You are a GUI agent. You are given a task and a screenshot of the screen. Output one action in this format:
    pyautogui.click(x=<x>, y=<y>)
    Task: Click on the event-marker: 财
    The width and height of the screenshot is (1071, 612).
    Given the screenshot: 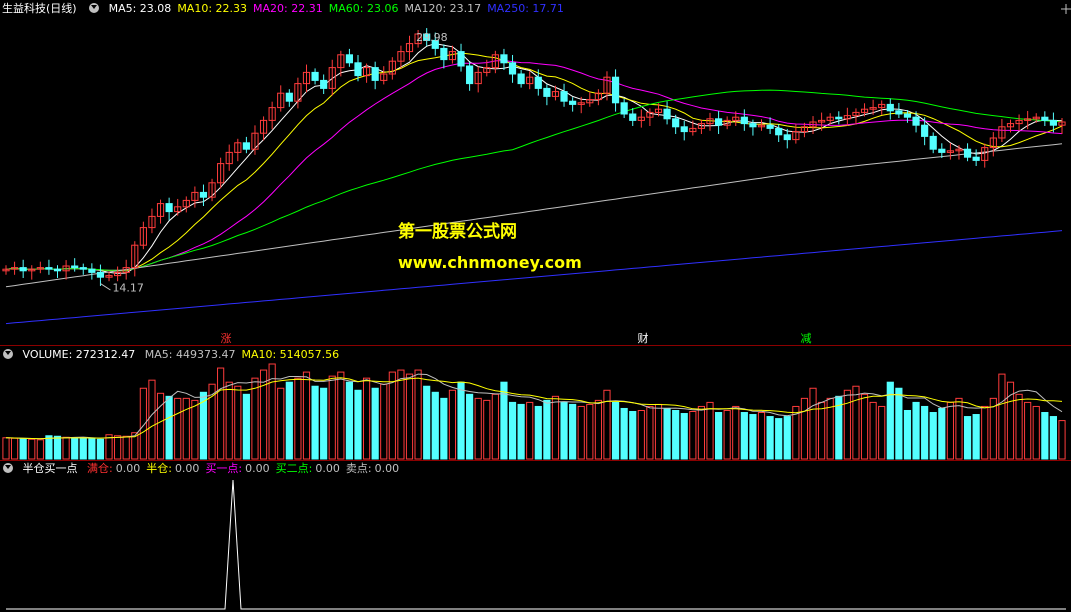 What is the action you would take?
    pyautogui.click(x=643, y=338)
    